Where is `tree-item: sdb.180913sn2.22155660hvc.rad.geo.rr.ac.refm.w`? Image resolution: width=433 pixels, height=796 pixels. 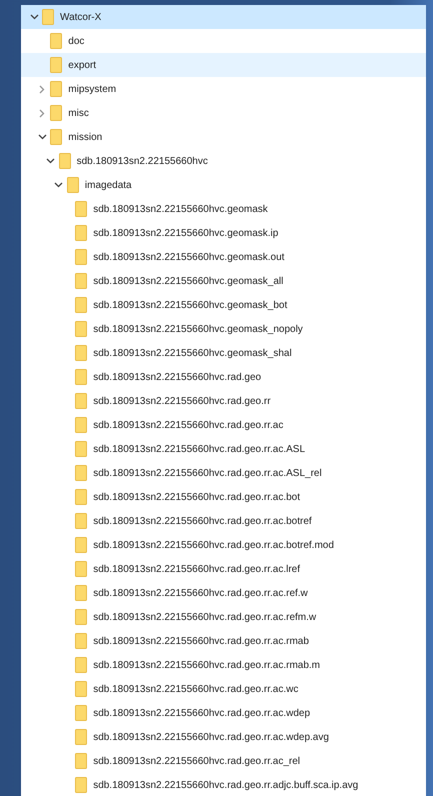 tree-item: sdb.180913sn2.22155660hvc.rad.geo.rr.ac.refm.w is located at coordinates (223, 617).